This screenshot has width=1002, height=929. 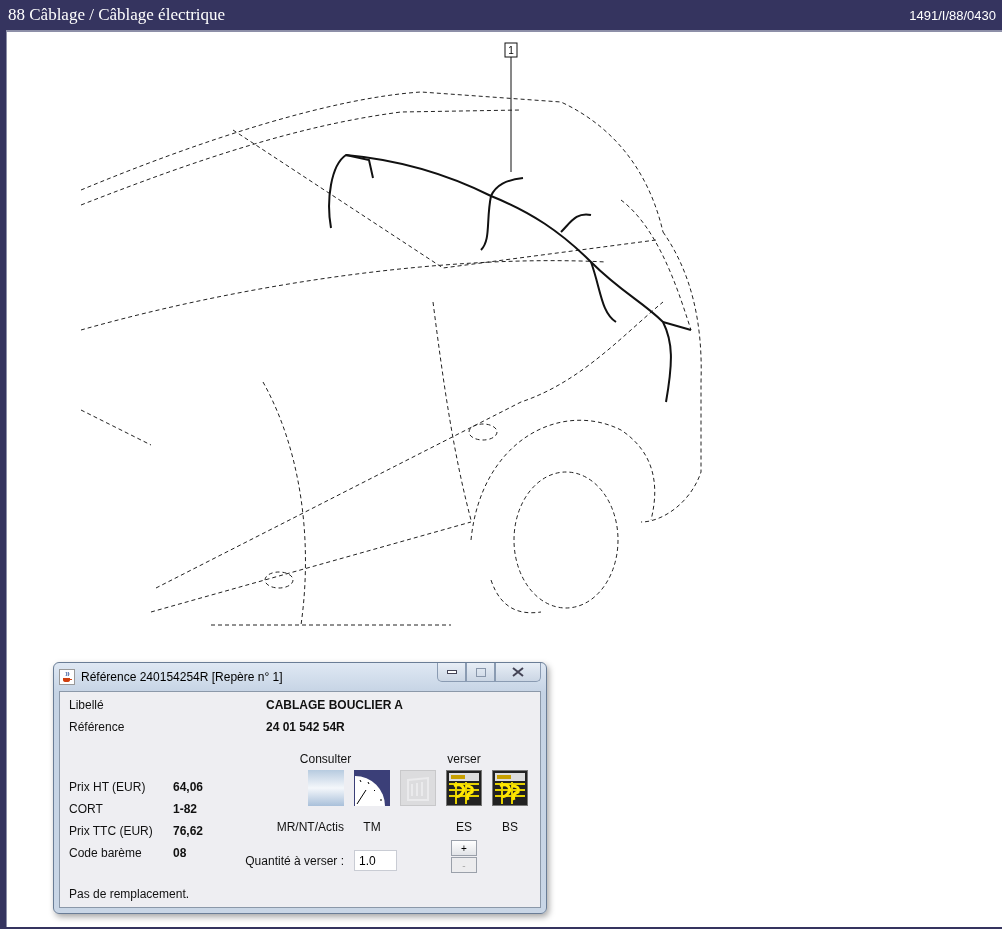 I want to click on minimize-icon, so click(x=451, y=672).